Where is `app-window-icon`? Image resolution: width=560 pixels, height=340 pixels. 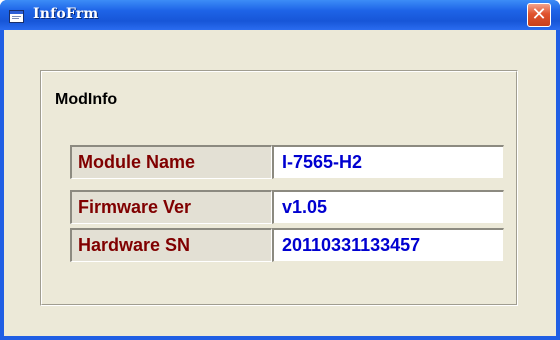 app-window-icon is located at coordinates (16, 15).